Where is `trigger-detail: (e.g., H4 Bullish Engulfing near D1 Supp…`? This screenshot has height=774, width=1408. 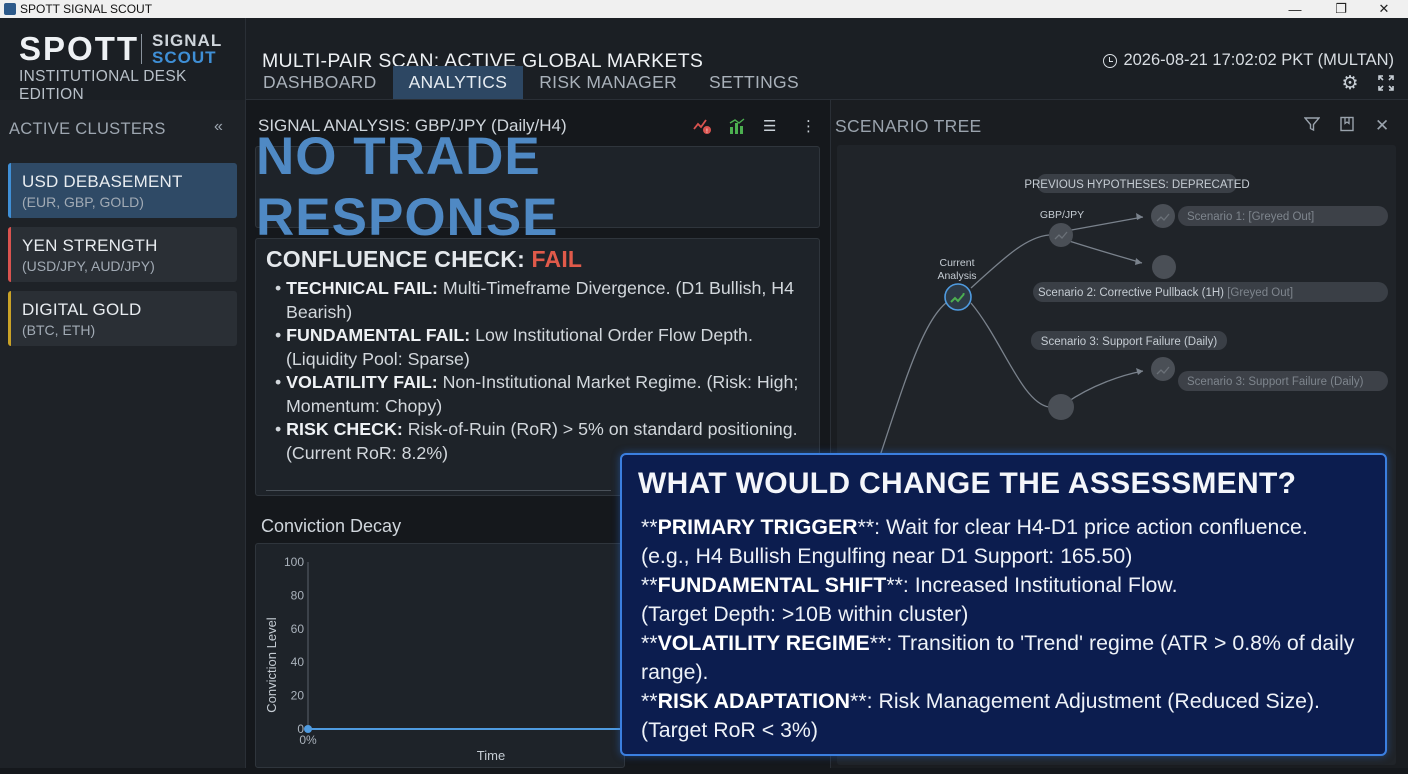 trigger-detail: (e.g., H4 Bullish Engulfing near D1 Supp… is located at coordinates (887, 556).